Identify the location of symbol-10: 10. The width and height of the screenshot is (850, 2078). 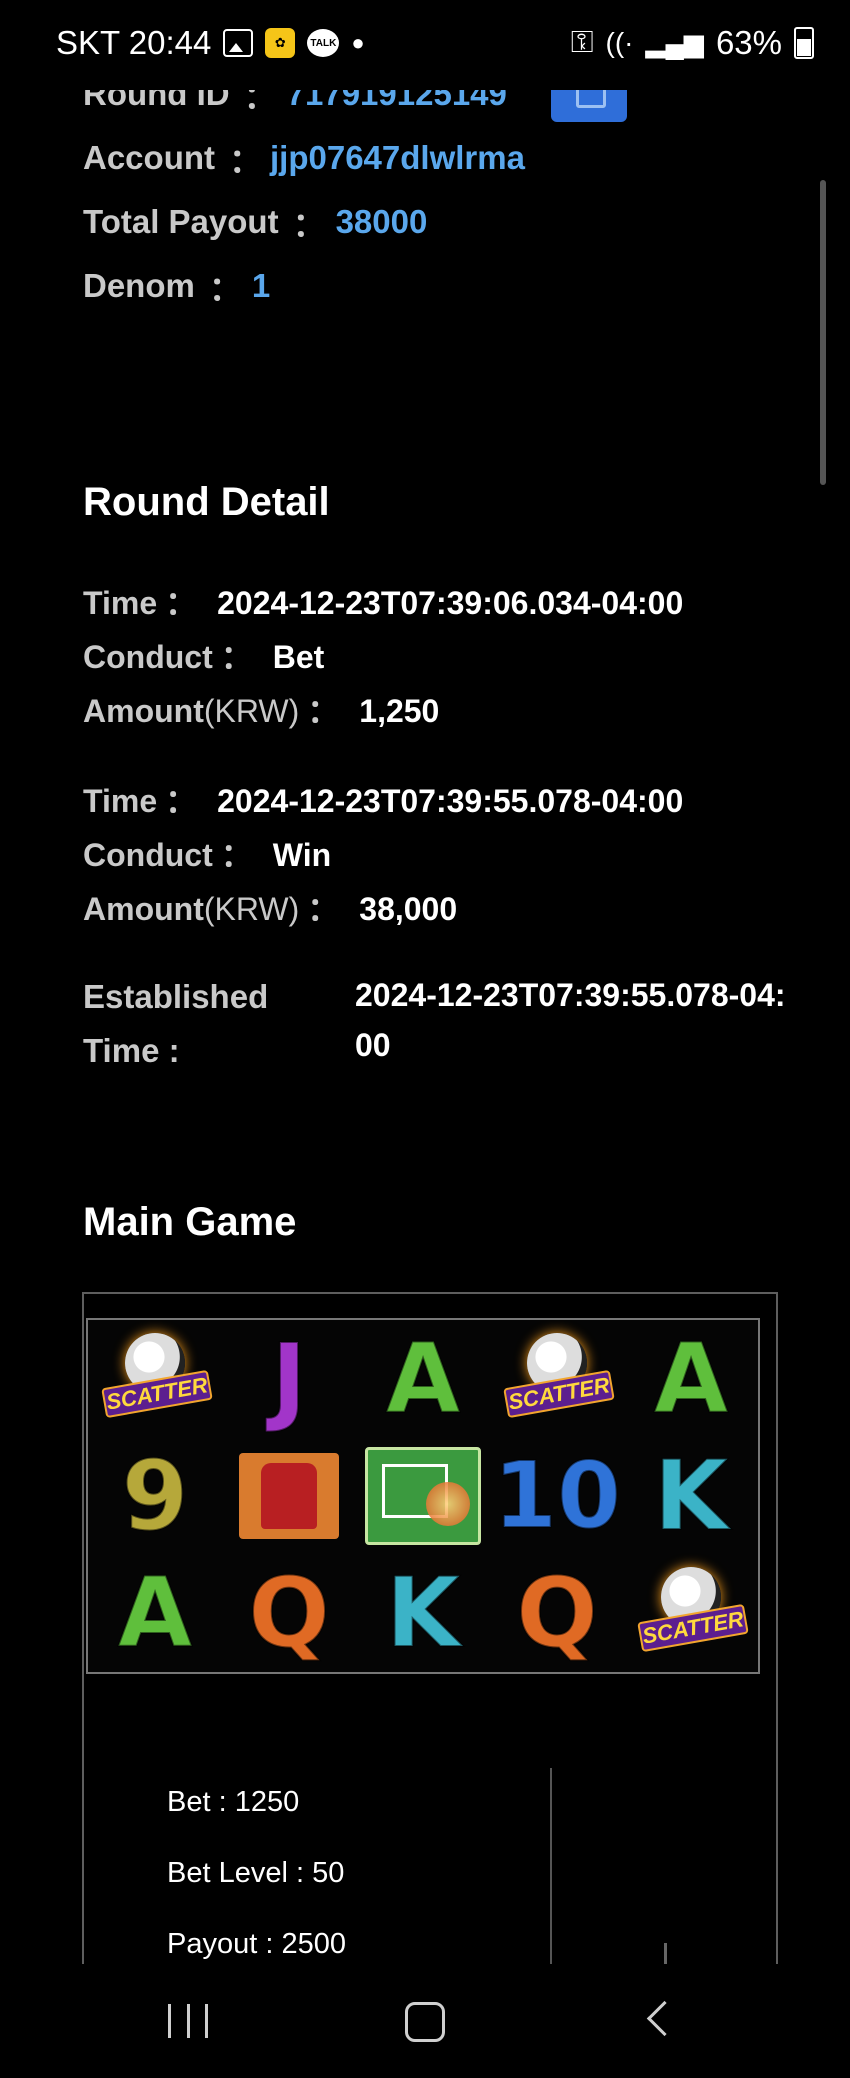
(557, 1495).